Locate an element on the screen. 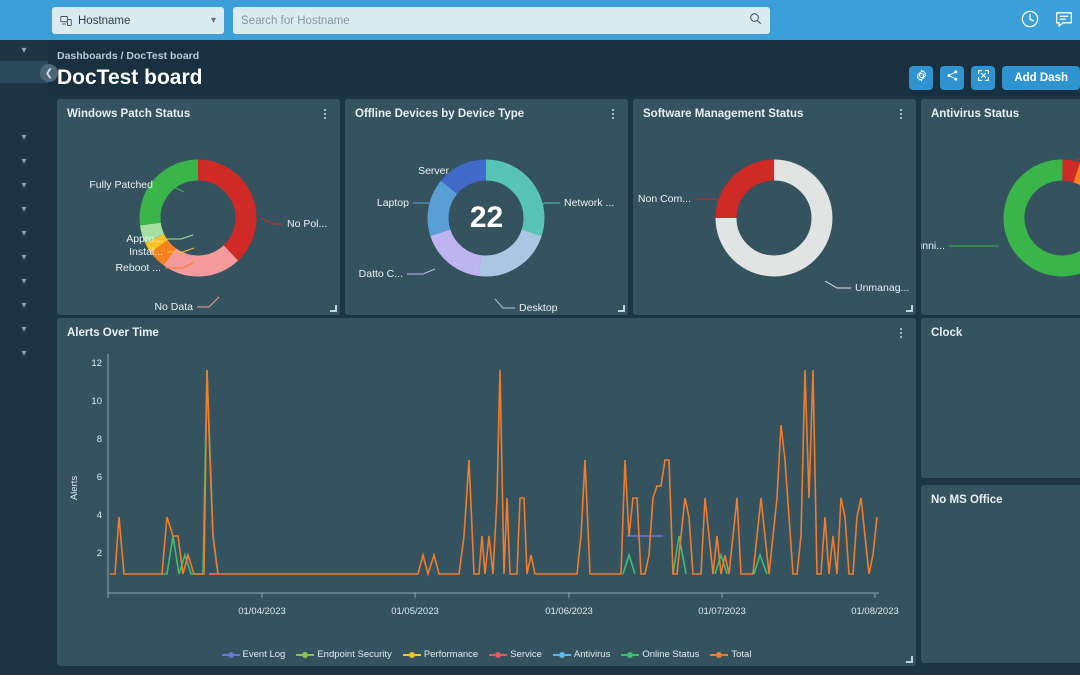 Image resolution: width=1080 pixels, height=675 pixels. legend-item-online-status: Online Status is located at coordinates (660, 654).